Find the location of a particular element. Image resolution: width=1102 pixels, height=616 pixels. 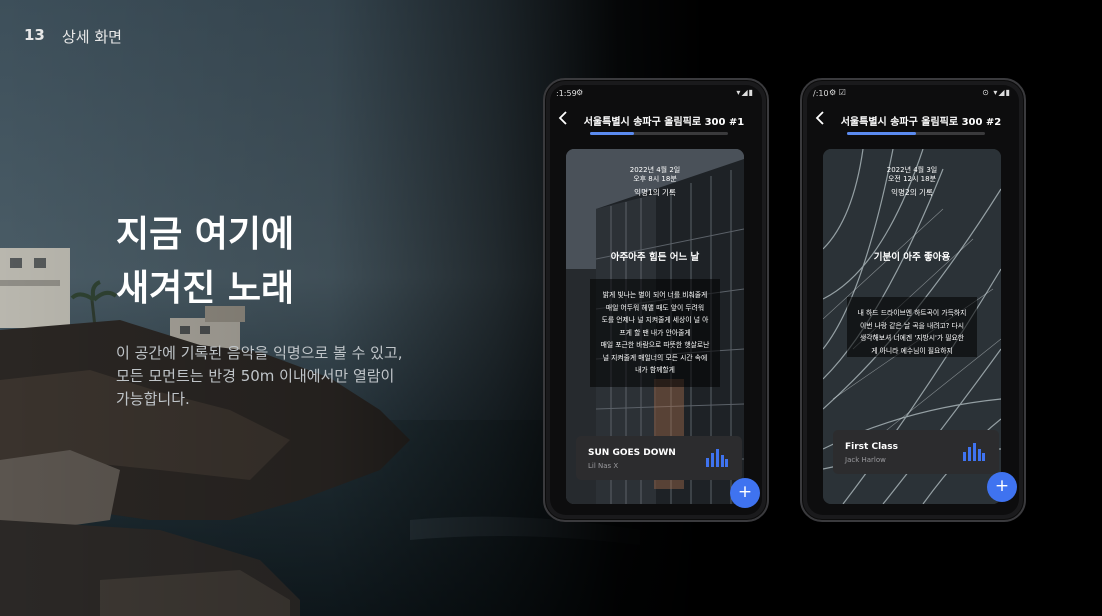

location-signal-battery-icon: ⊙ ▾◢▮ is located at coordinates (996, 92).